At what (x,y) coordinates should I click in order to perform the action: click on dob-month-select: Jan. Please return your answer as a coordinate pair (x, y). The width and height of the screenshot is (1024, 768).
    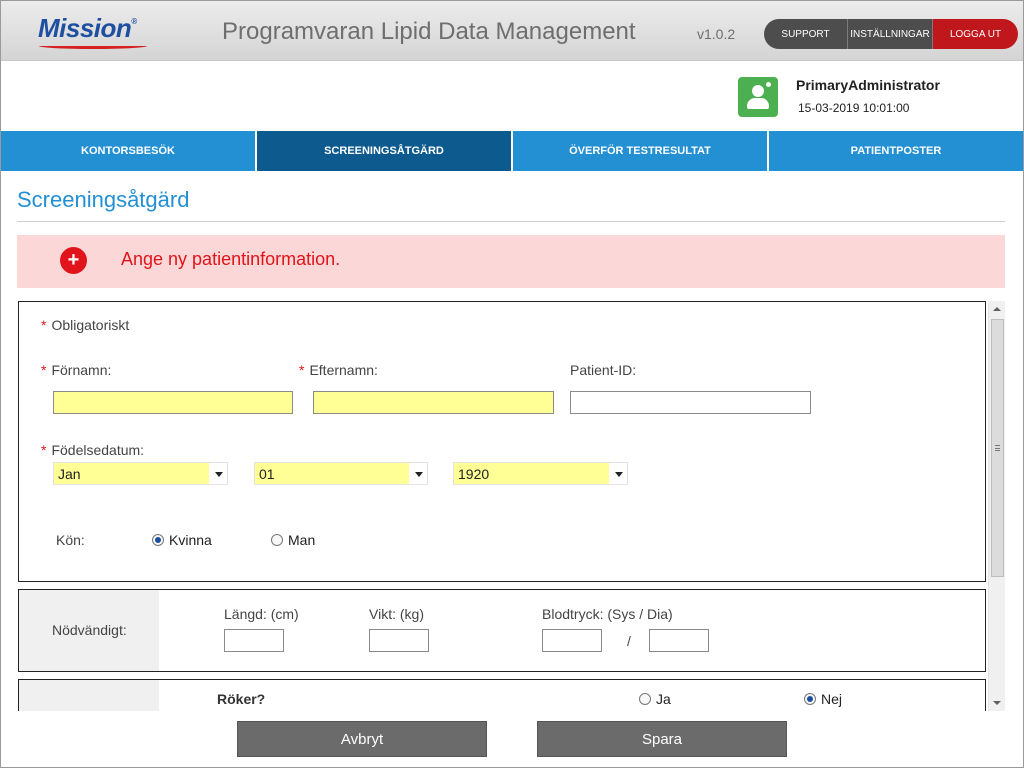
    Looking at the image, I should click on (140, 473).